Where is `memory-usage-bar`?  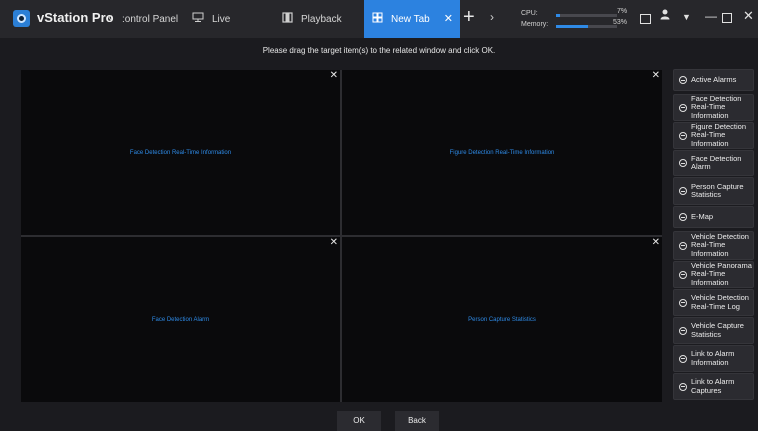 memory-usage-bar is located at coordinates (586, 26).